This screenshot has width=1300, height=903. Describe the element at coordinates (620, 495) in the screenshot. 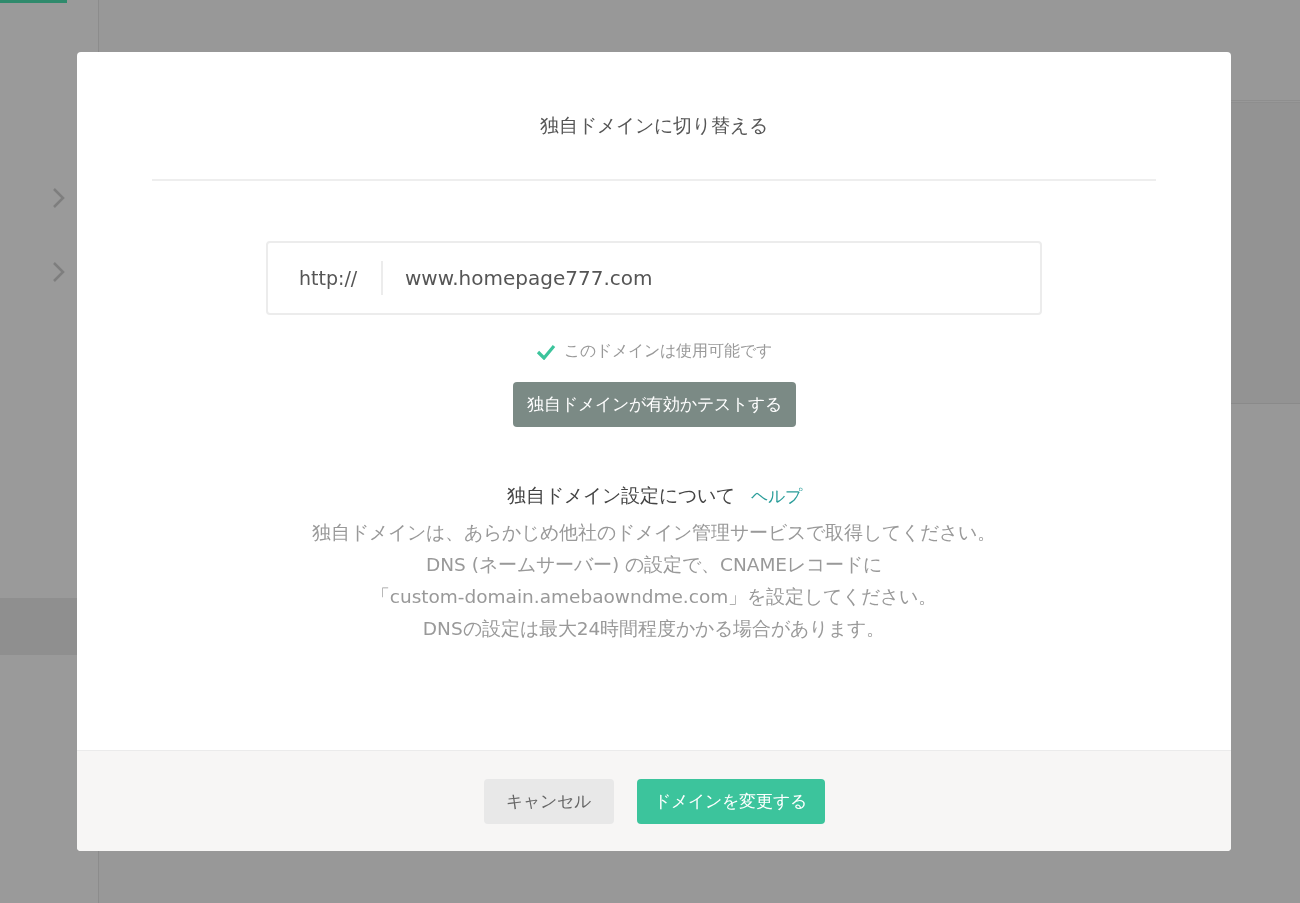

I see `help-heading: 独自ドメイン設定について` at that location.